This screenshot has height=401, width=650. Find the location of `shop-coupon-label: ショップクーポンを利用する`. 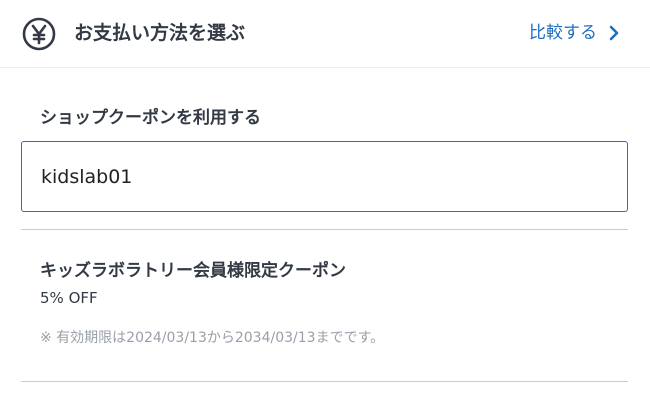

shop-coupon-label: ショップクーポンを利用する is located at coordinates (150, 118).